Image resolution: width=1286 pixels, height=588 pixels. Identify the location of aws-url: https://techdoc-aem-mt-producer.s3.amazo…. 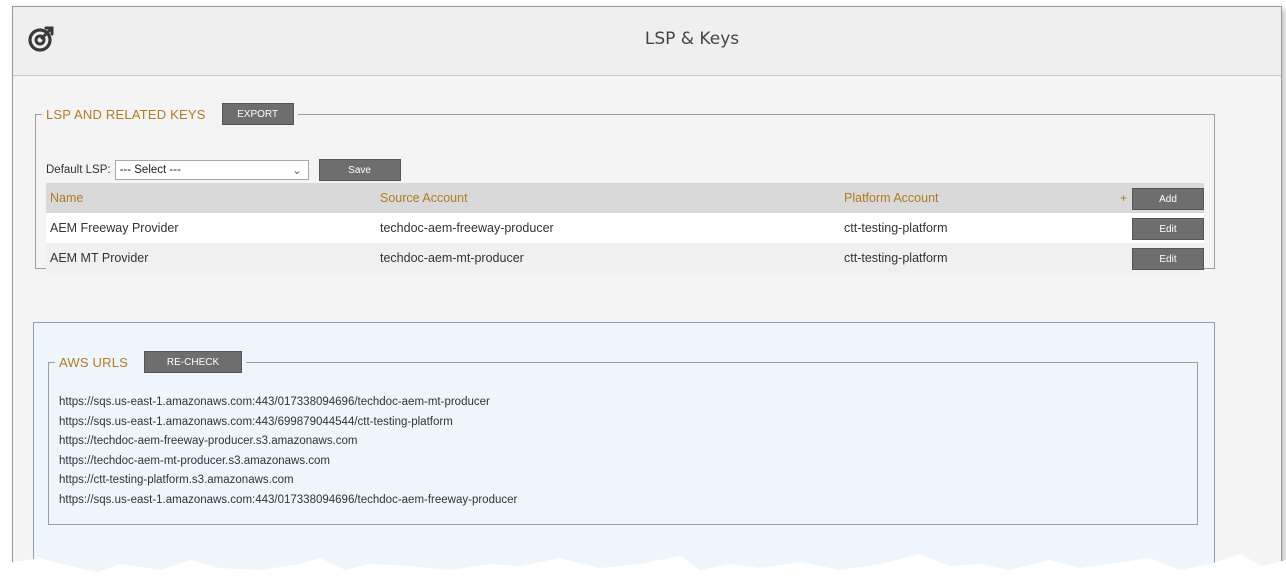
(195, 460).